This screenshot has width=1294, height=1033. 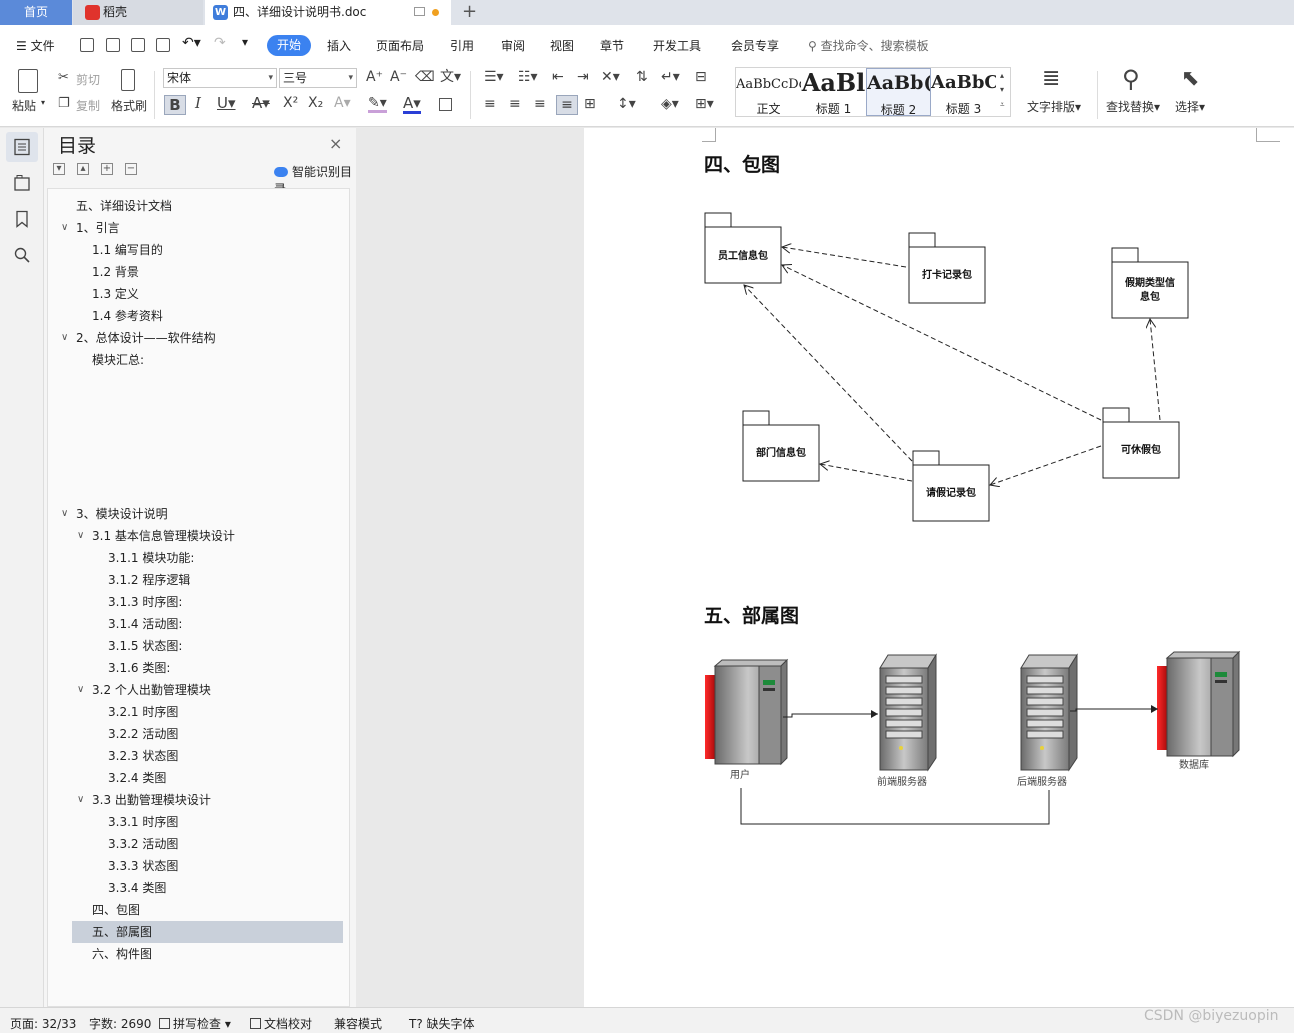 I want to click on increase-indent-icon: ⇥, so click(x=583, y=77).